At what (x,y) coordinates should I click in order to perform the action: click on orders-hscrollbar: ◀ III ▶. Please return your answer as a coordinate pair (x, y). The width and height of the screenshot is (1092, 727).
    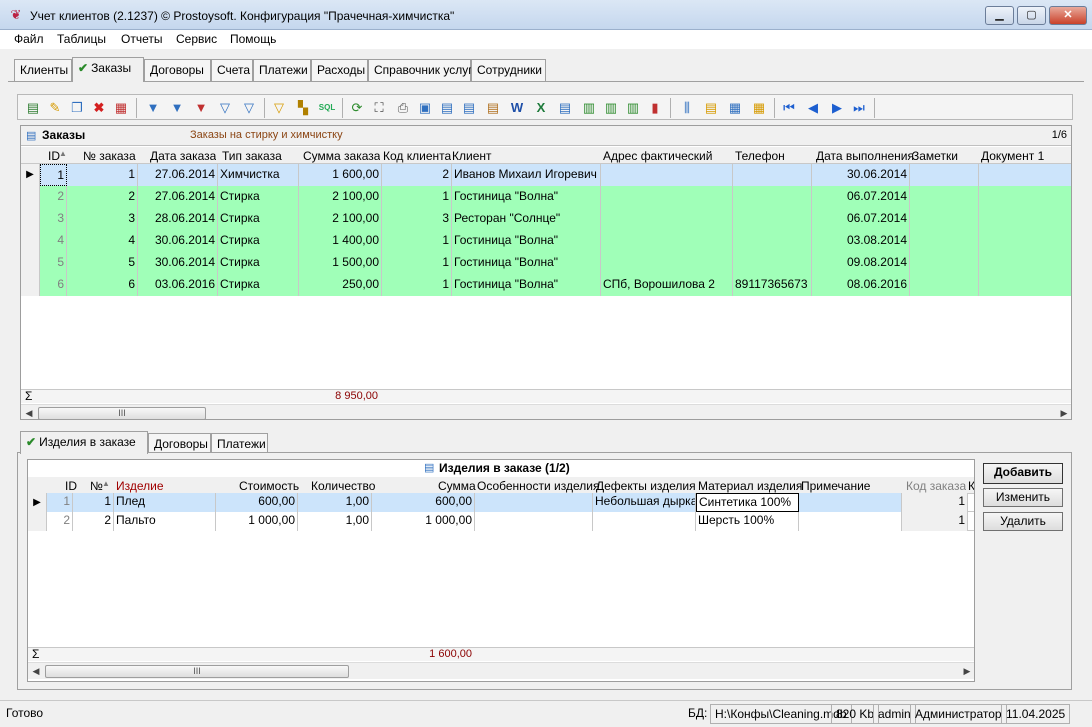
    Looking at the image, I should click on (546, 411).